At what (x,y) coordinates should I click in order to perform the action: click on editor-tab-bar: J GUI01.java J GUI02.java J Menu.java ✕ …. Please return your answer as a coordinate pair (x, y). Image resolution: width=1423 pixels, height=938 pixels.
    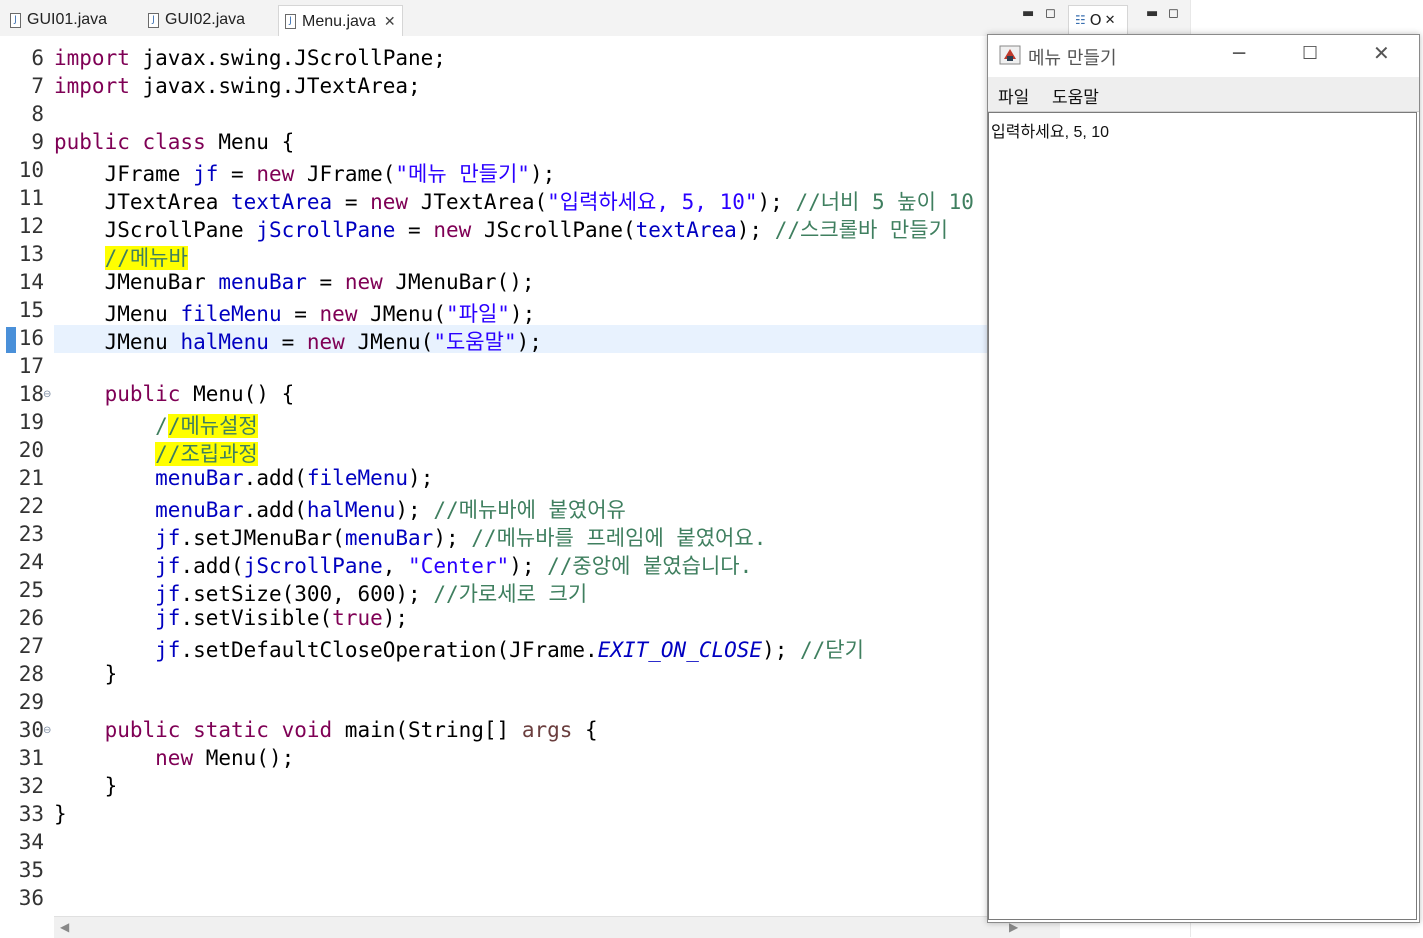
    Looking at the image, I should click on (595, 18).